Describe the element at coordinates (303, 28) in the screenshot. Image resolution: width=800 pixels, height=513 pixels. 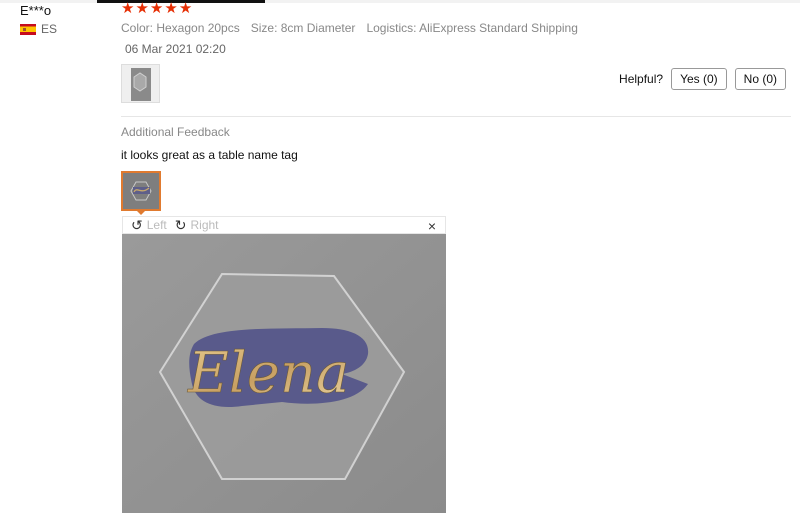
I see `order-size: Size: 8cm Diameter` at that location.